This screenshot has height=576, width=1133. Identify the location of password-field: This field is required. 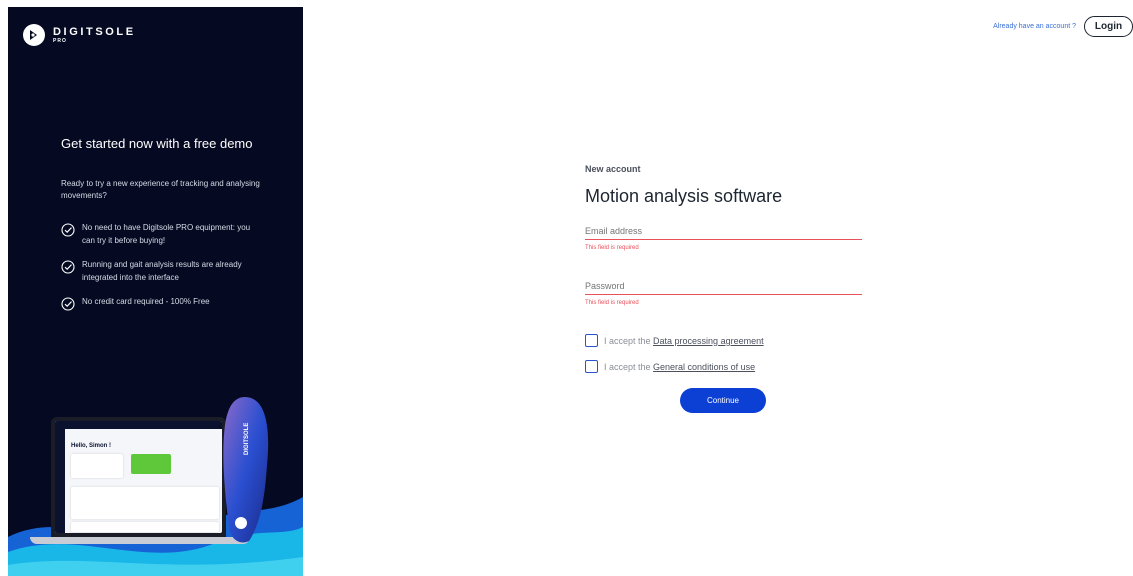
(723, 291).